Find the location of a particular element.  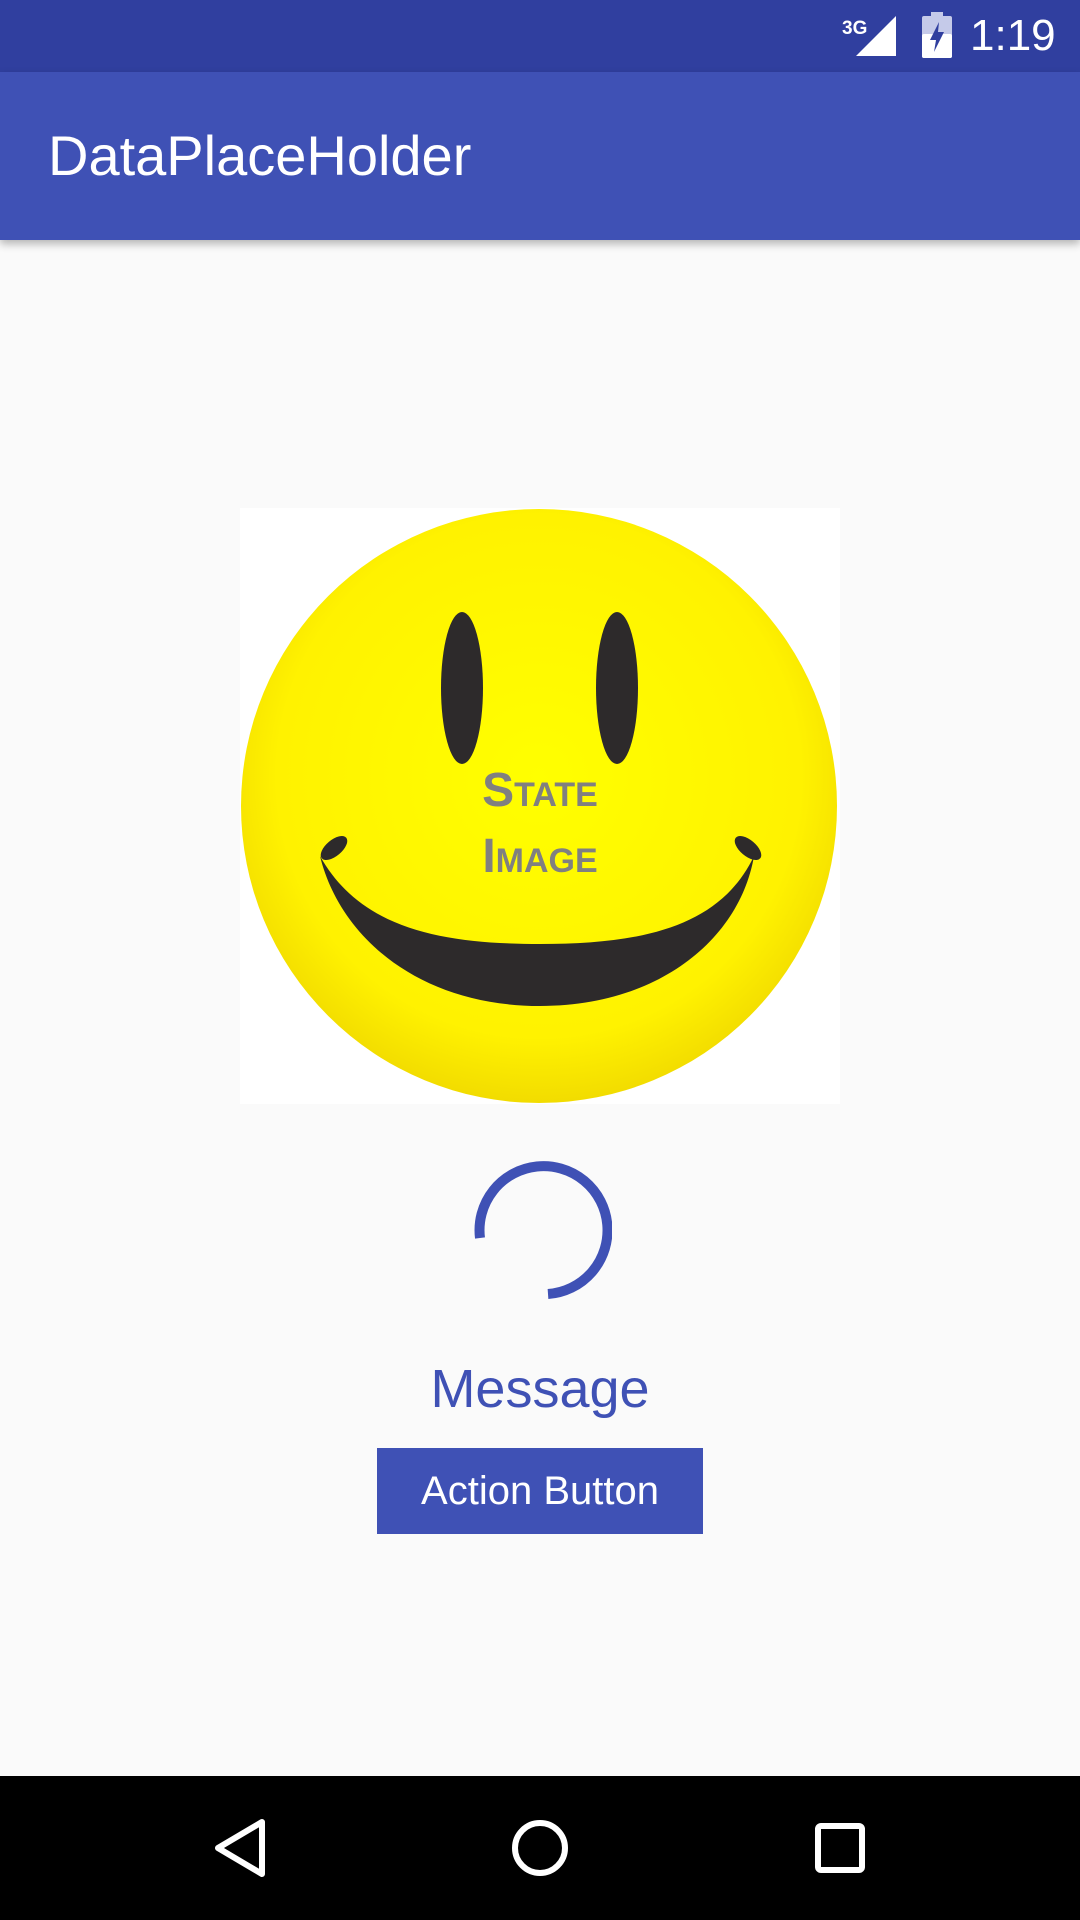

status-clock: 1:19 is located at coordinates (1013, 35).